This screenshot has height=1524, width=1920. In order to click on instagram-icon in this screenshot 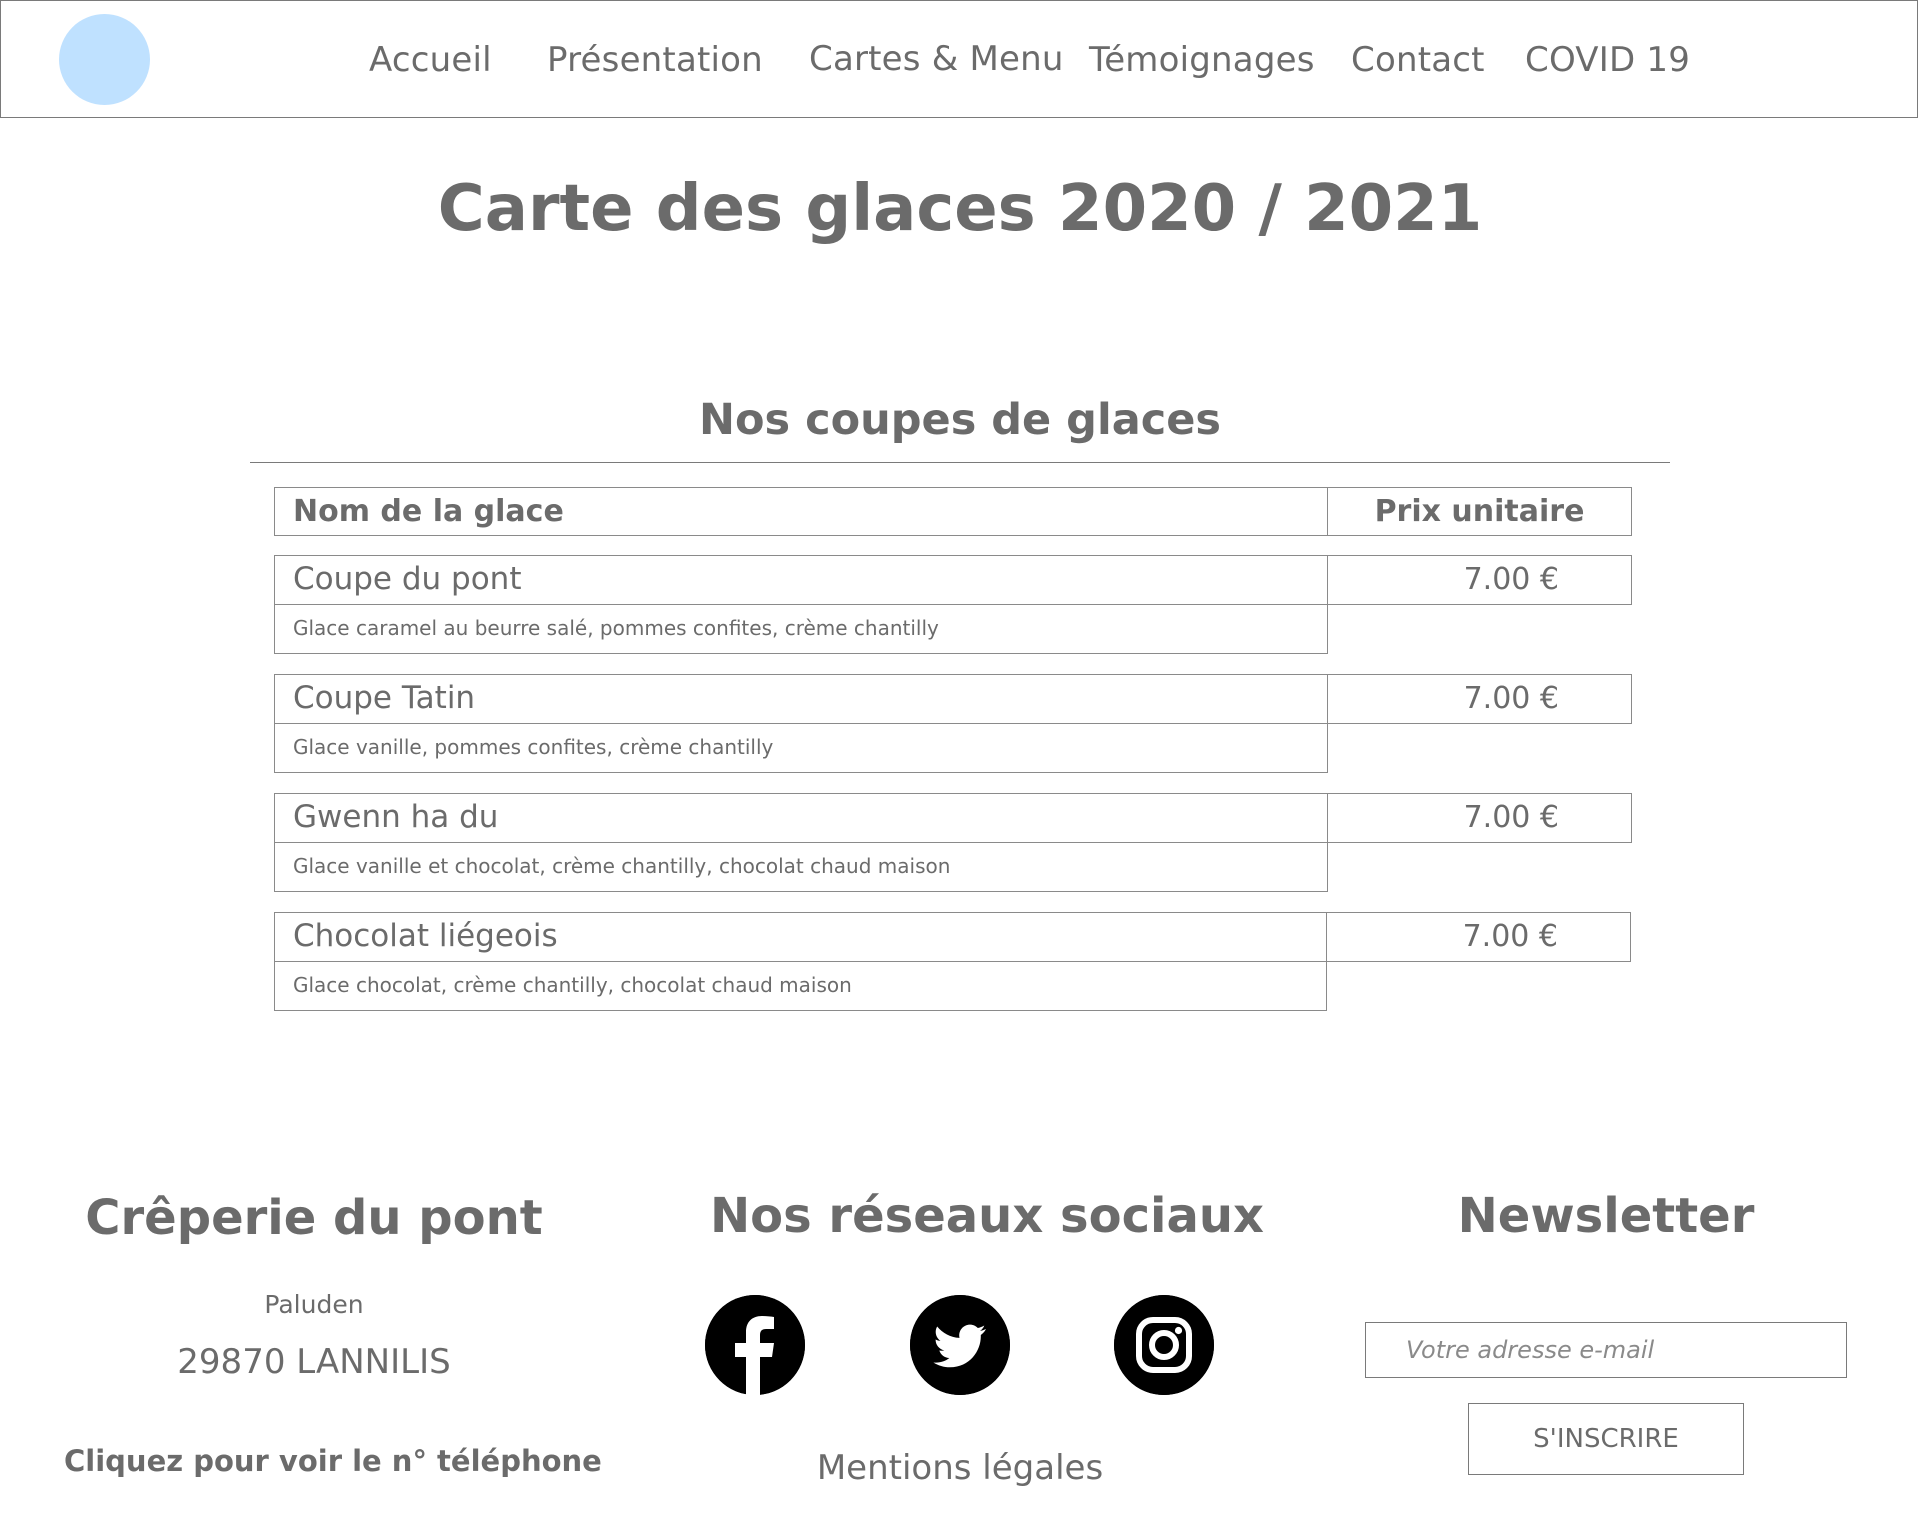, I will do `click(1164, 1345)`.